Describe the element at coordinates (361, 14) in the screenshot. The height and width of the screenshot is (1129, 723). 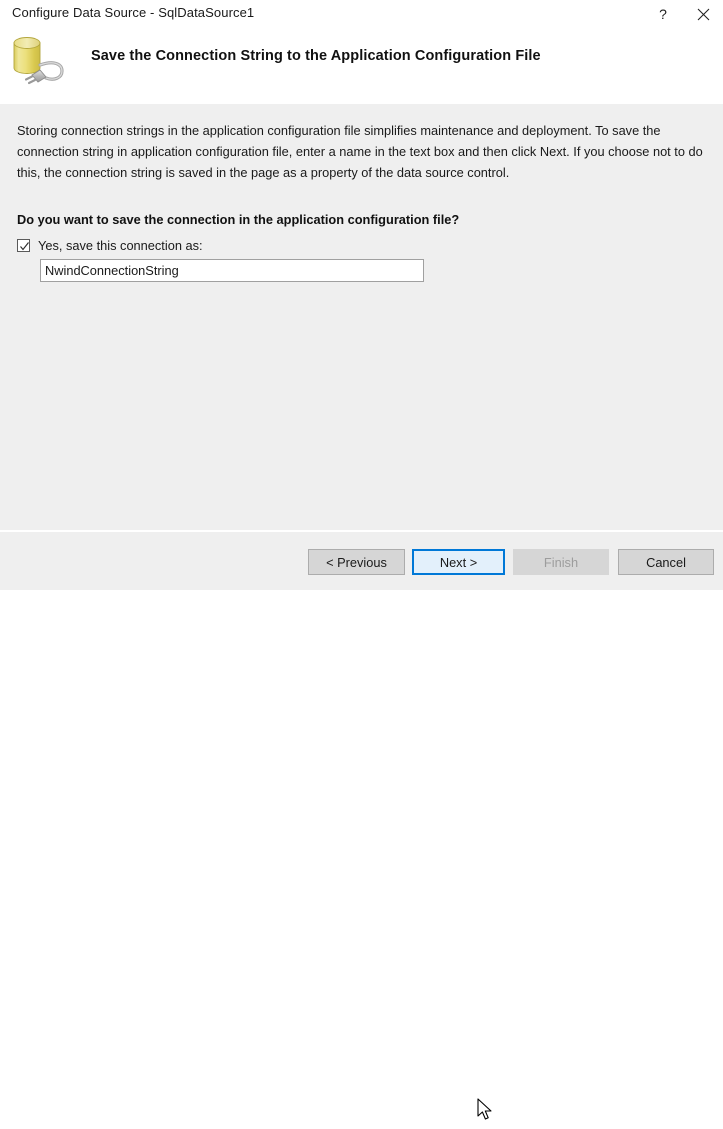
I see `title-bar: Configure Data Source - SqlDataSource1 ?` at that location.